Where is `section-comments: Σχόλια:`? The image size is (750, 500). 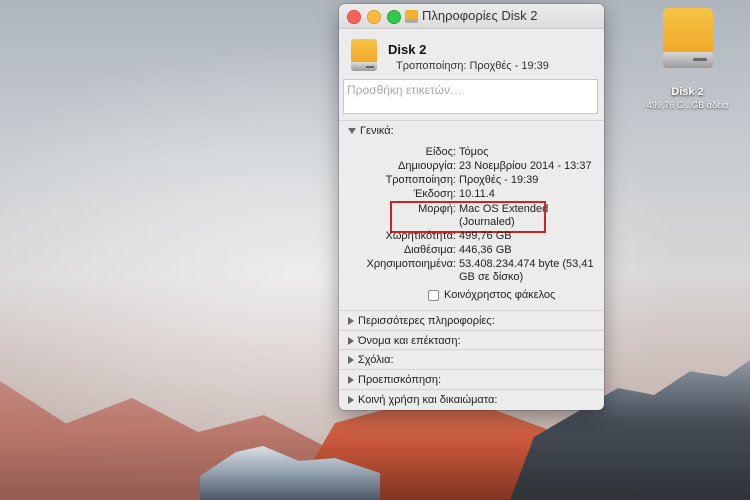
section-comments: Σχόλια: is located at coordinates (371, 360).